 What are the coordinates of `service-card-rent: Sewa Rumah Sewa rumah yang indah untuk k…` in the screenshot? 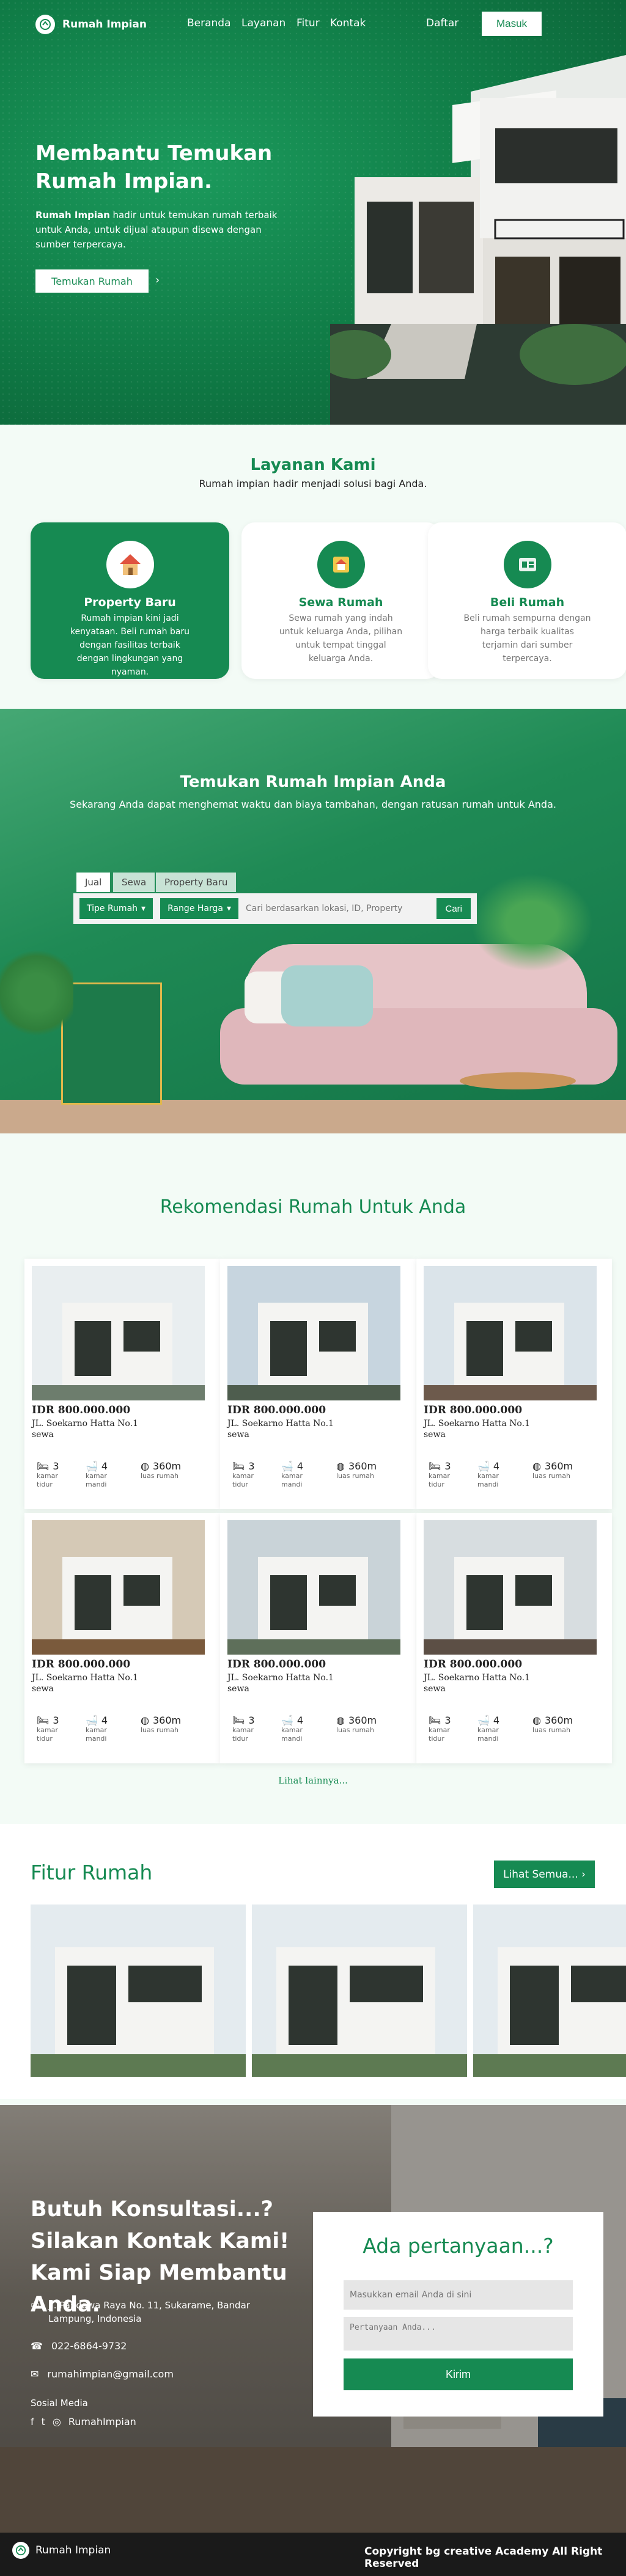 It's located at (340, 600).